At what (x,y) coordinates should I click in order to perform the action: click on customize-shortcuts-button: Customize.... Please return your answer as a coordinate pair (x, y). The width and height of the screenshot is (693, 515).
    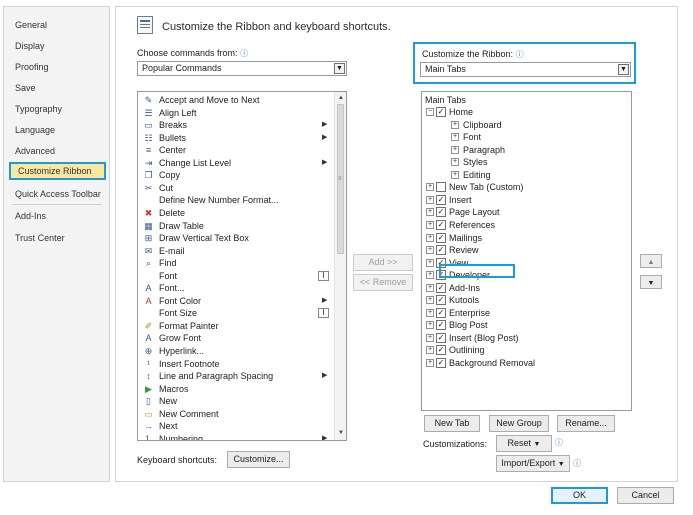
    Looking at the image, I should click on (258, 459).